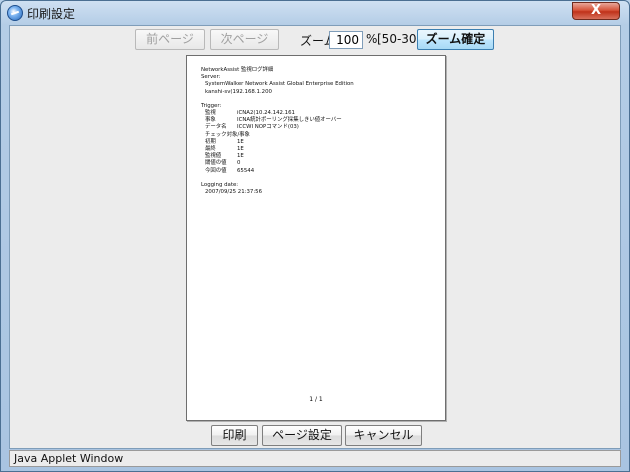 The image size is (630, 472). What do you see at coordinates (372, 39) in the screenshot?
I see `zoom-unit: %` at bounding box center [372, 39].